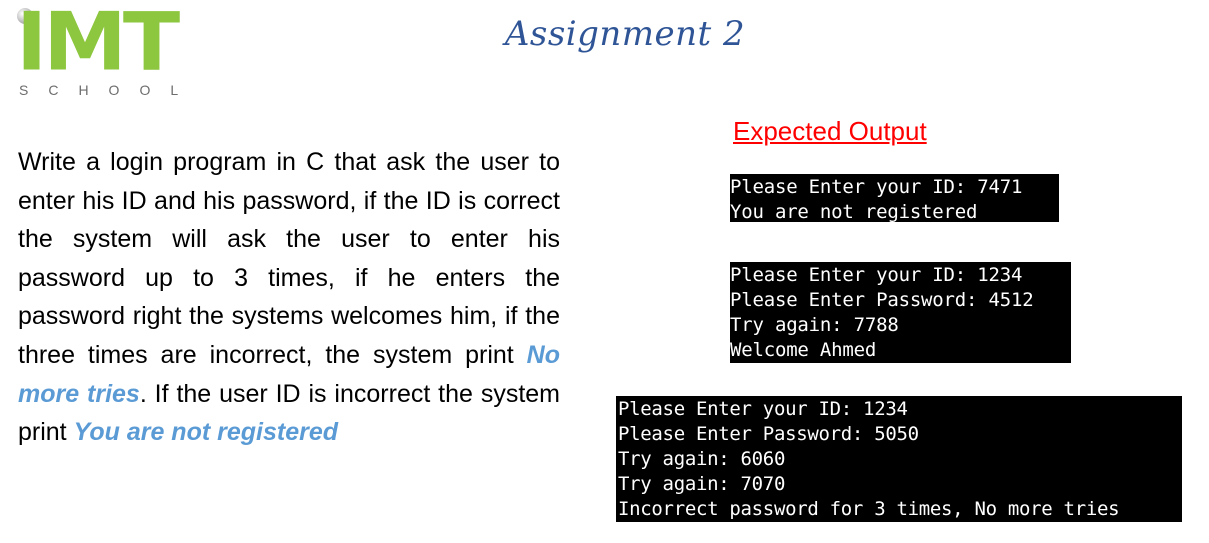 The width and height of the screenshot is (1209, 543). I want to click on console-line: Please Enter your ID: 7471, so click(876, 187).